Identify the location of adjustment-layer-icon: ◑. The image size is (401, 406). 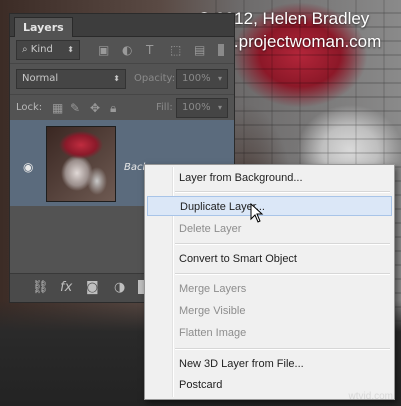
(119, 288).